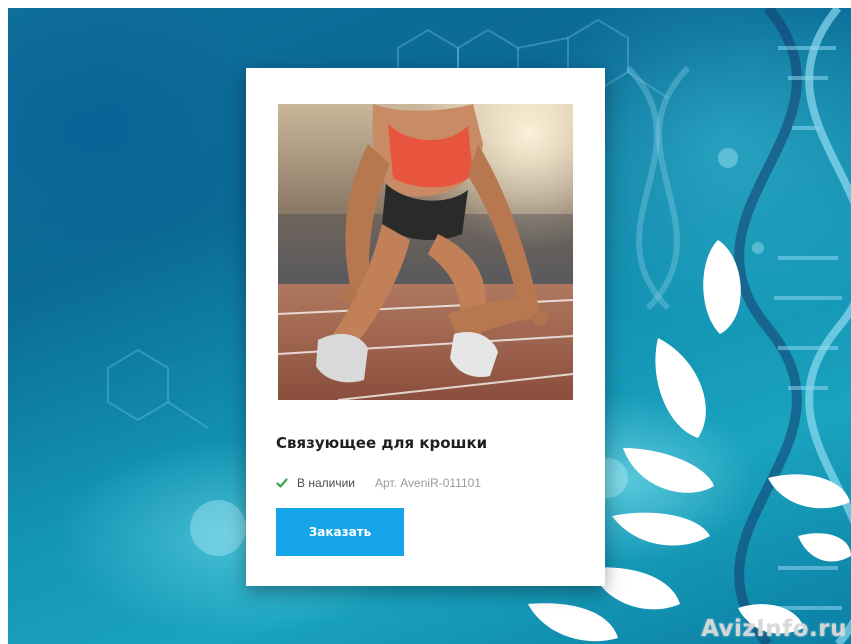 The width and height of the screenshot is (851, 644). I want to click on availability-status: В наличии, so click(326, 483).